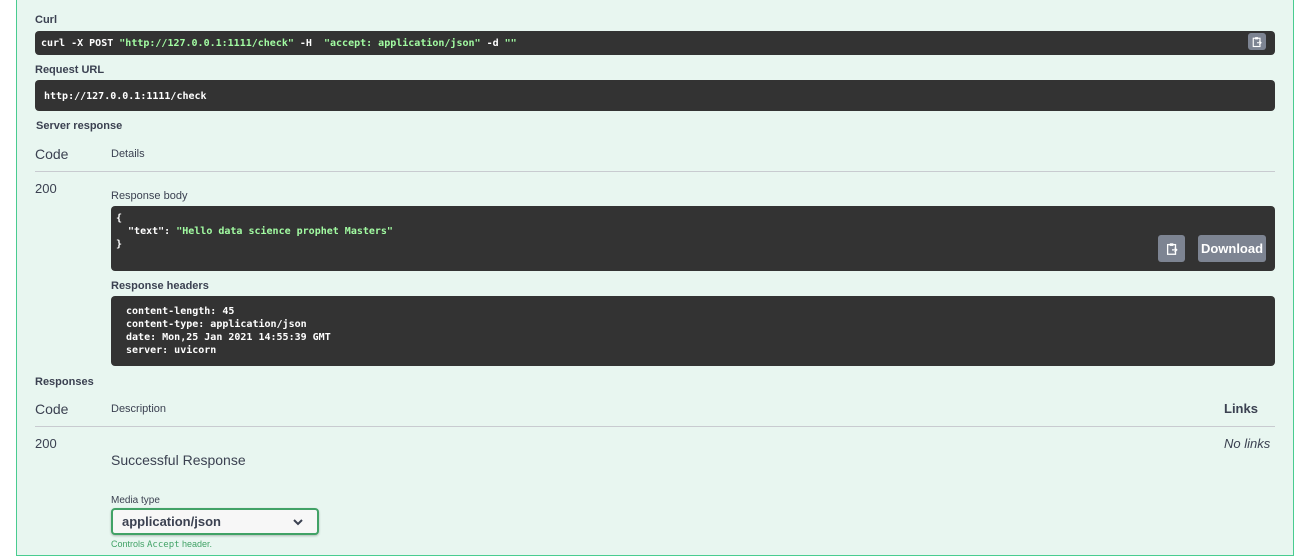 This screenshot has height=556, width=1315. What do you see at coordinates (70, 70) in the screenshot?
I see `request-url-label: Request URL` at bounding box center [70, 70].